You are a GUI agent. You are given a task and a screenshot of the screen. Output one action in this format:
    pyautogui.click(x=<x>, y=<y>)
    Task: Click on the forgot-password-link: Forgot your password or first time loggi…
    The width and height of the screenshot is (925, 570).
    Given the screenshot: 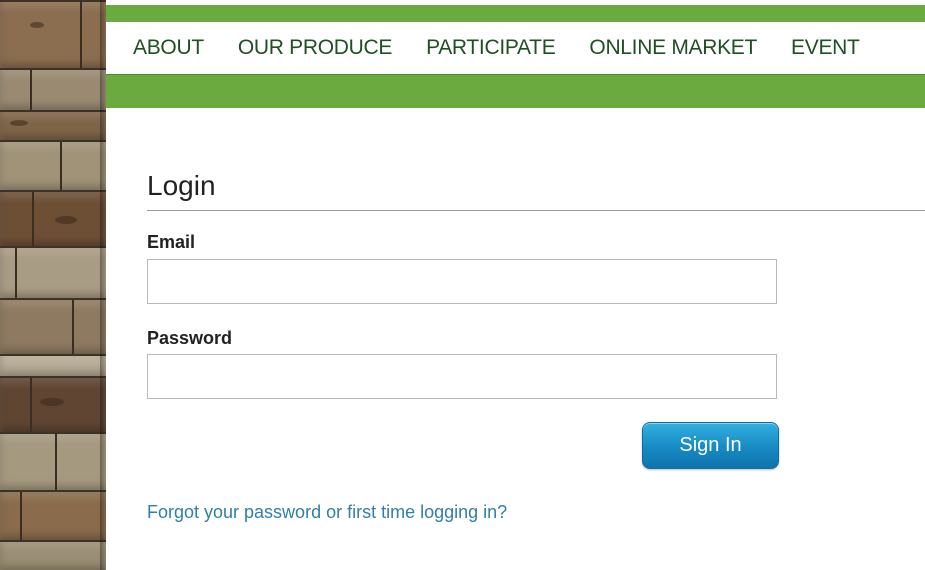 What is the action you would take?
    pyautogui.click(x=327, y=512)
    